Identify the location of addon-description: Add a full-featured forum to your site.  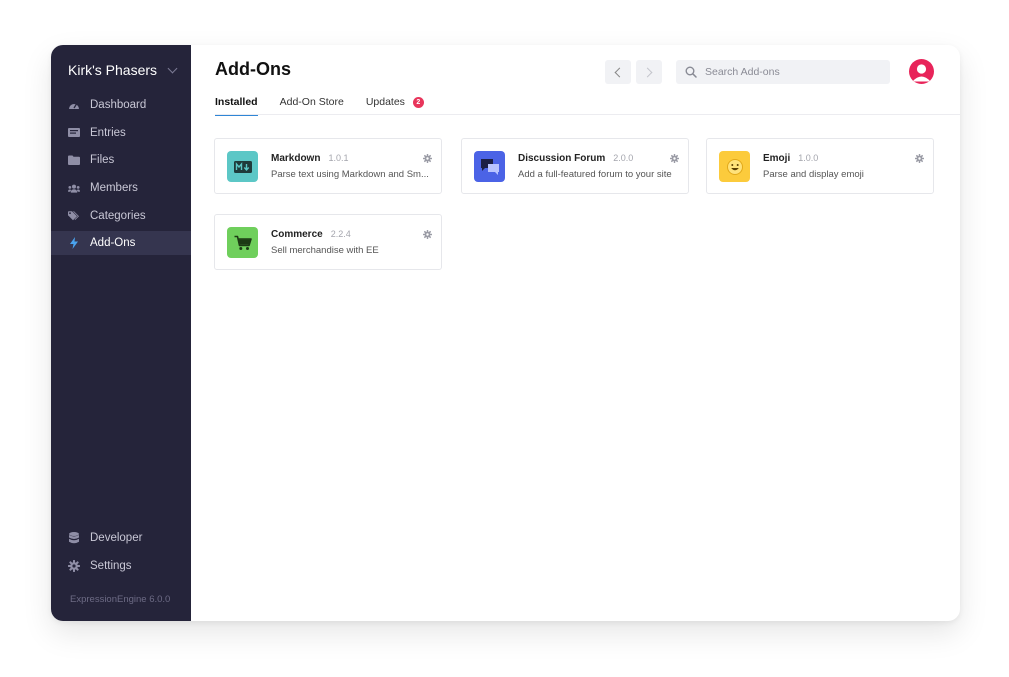
(595, 174).